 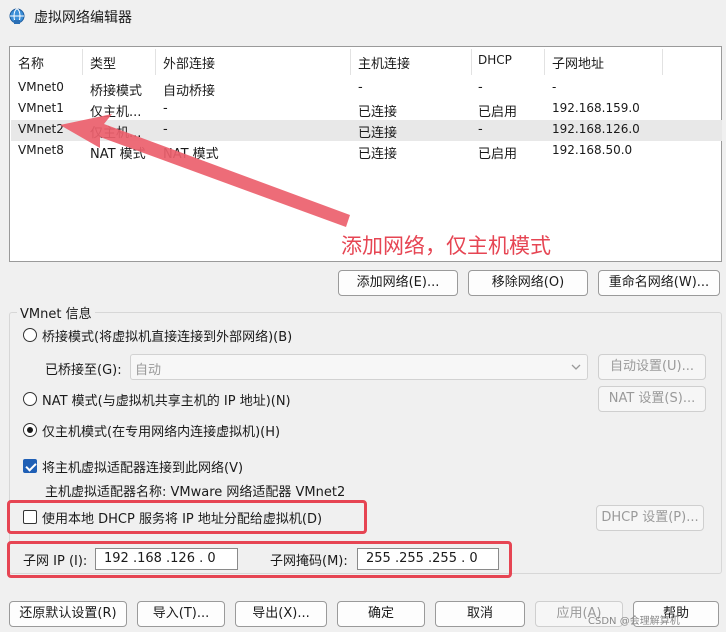 I want to click on cell-type: NAT 模式, so click(x=118, y=154).